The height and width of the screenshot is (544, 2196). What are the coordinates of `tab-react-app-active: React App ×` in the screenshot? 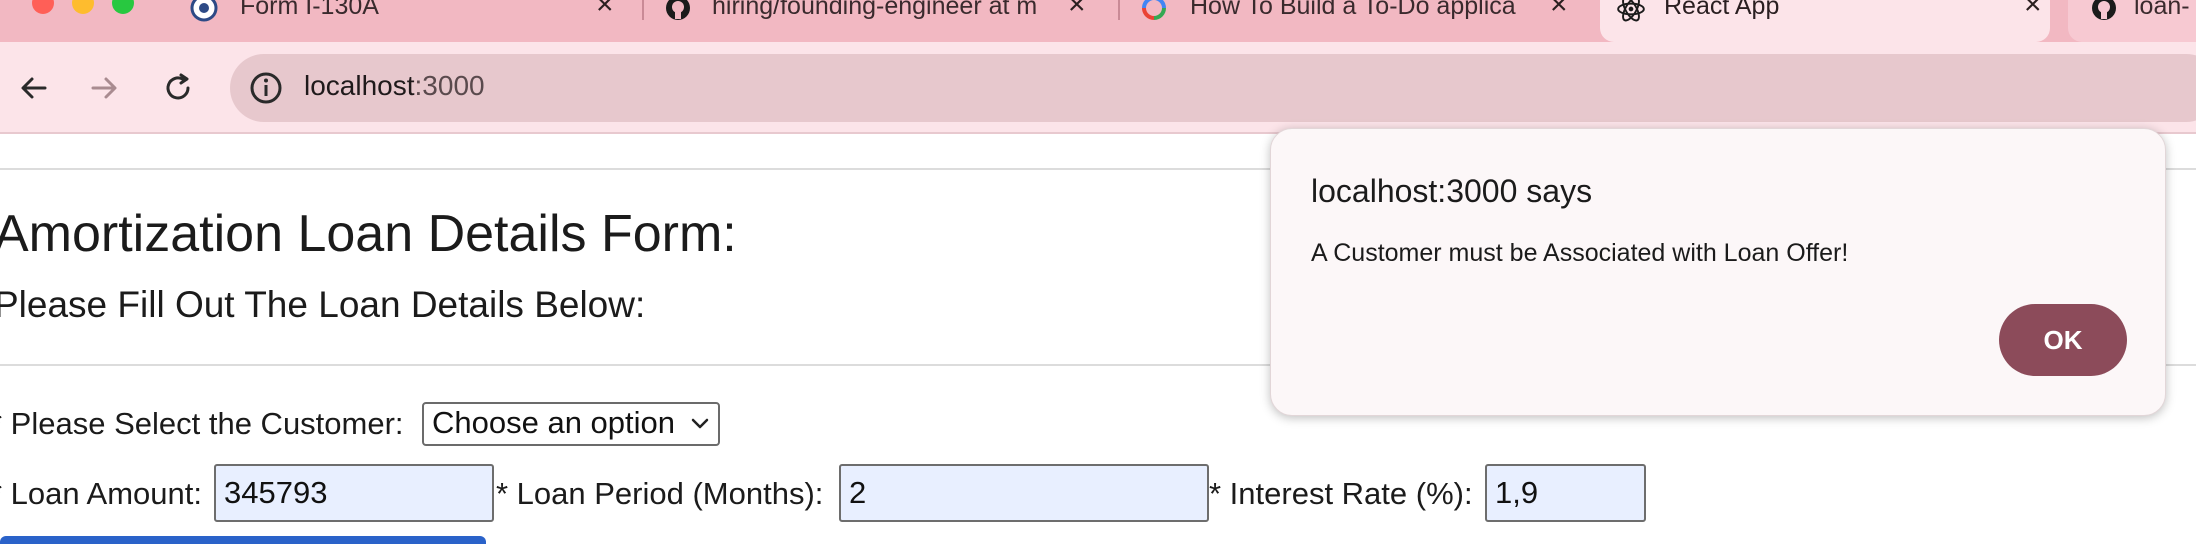 It's located at (1825, 21).